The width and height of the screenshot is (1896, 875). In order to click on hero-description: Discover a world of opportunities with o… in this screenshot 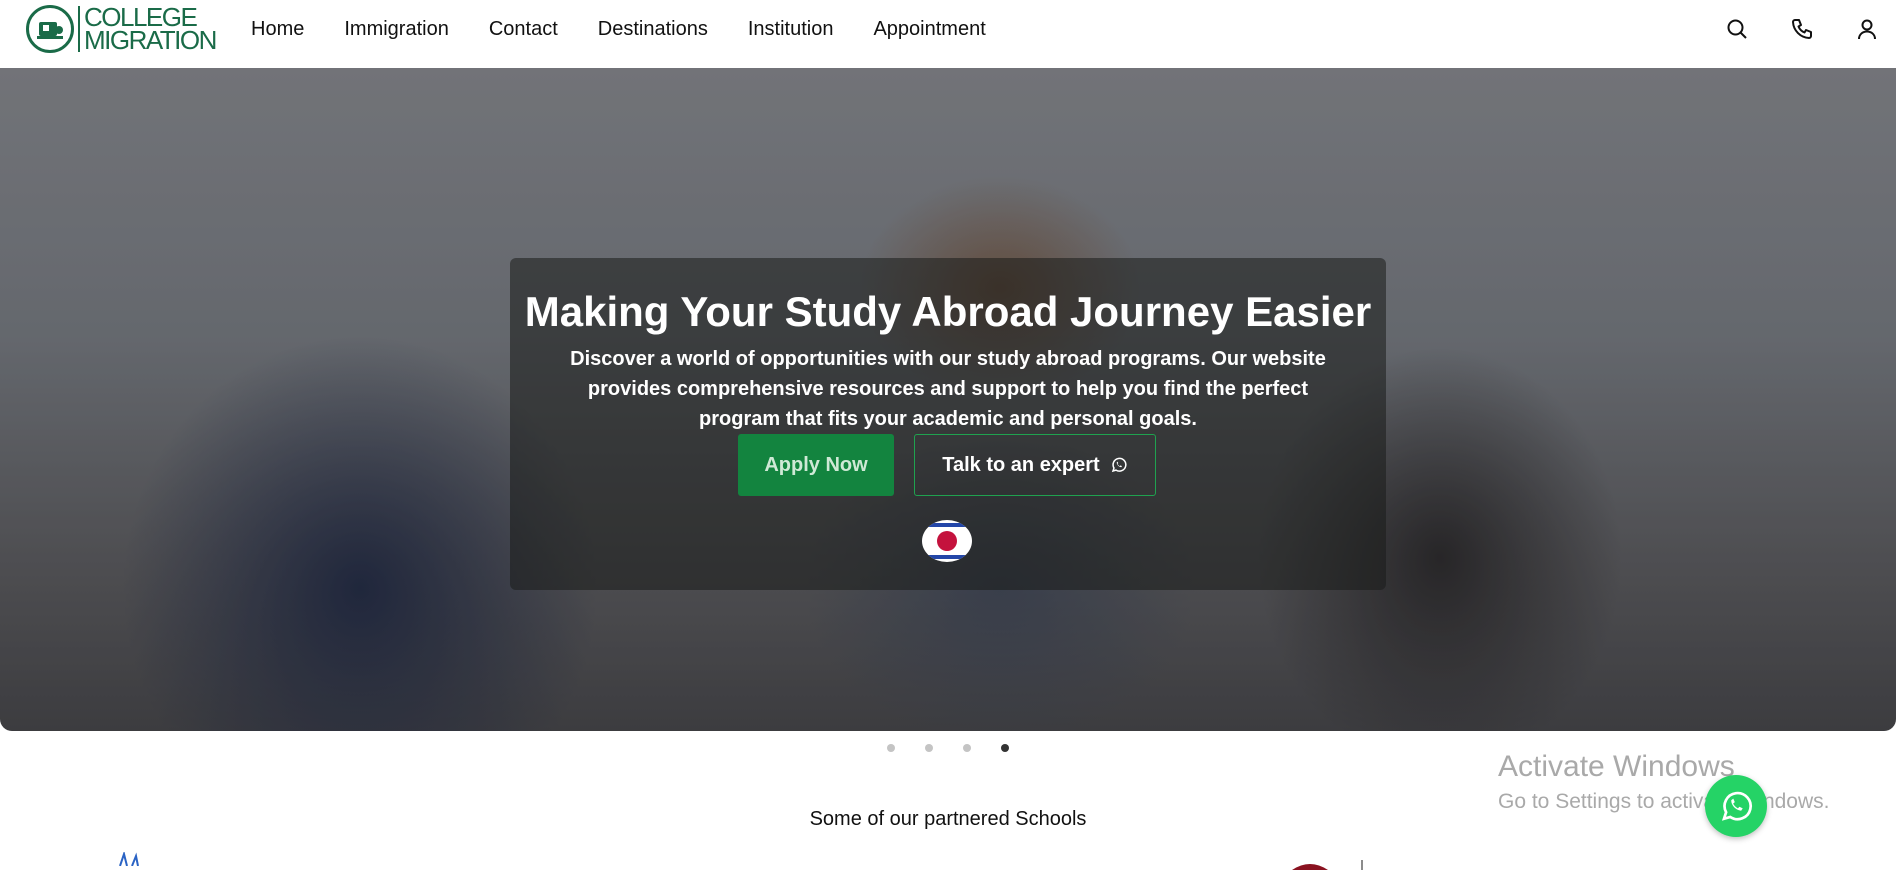, I will do `click(948, 389)`.